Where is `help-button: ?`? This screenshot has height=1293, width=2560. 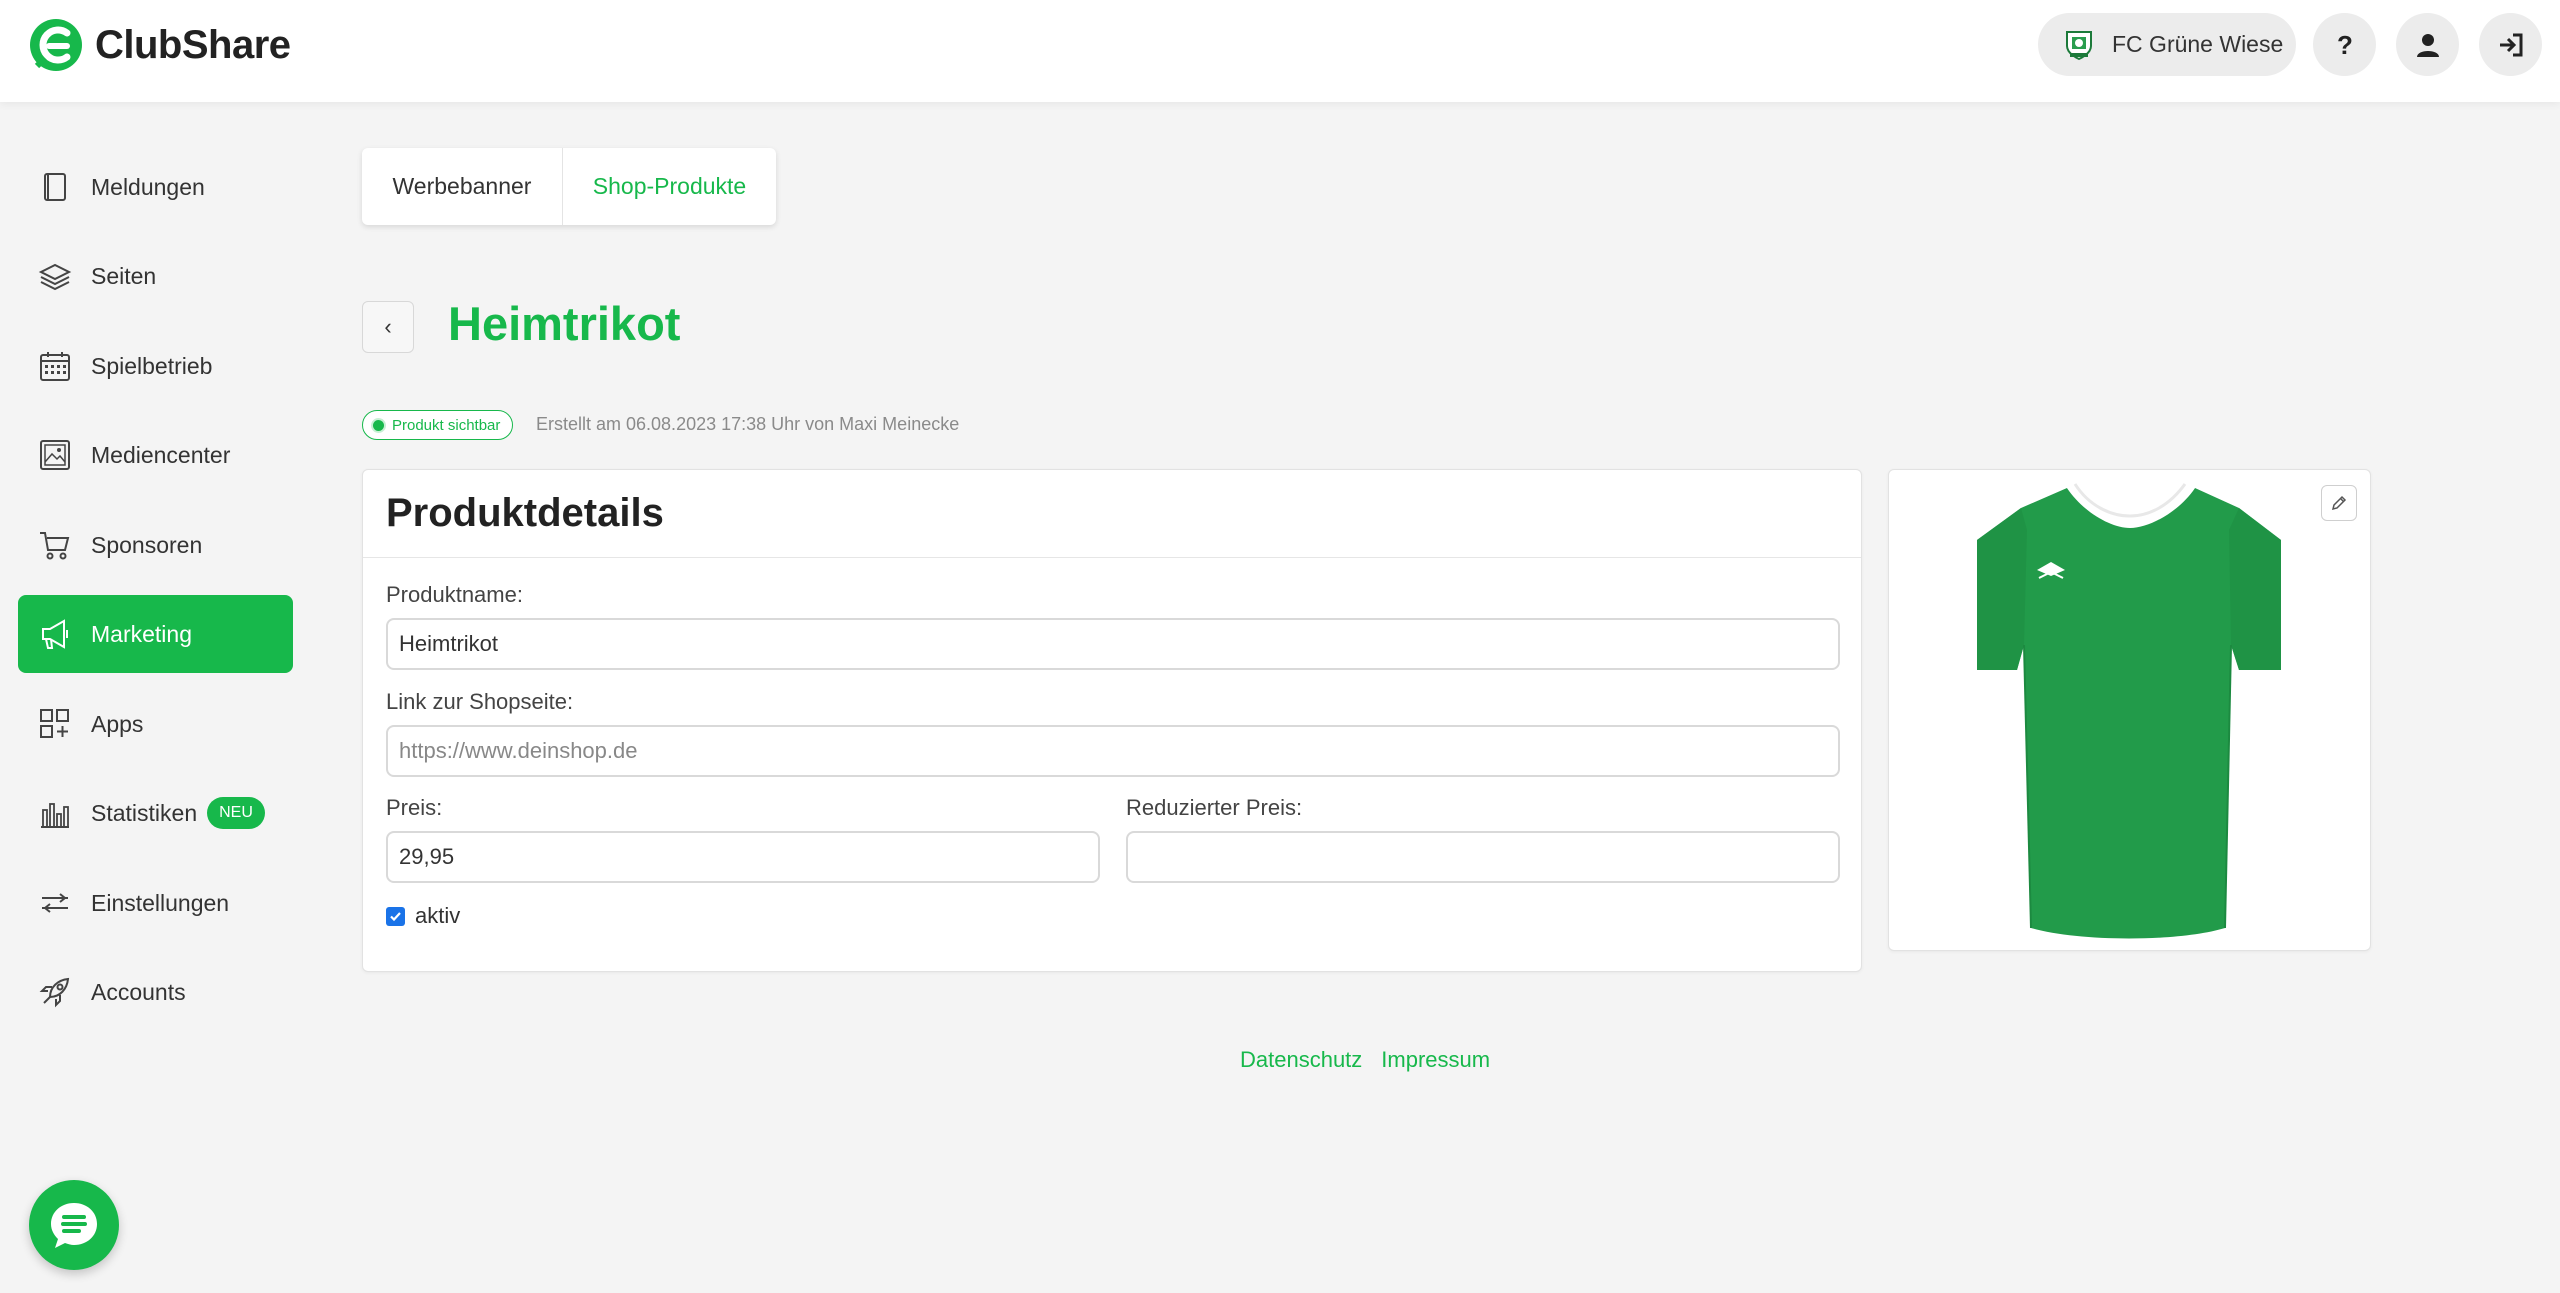
help-button: ? is located at coordinates (2344, 44).